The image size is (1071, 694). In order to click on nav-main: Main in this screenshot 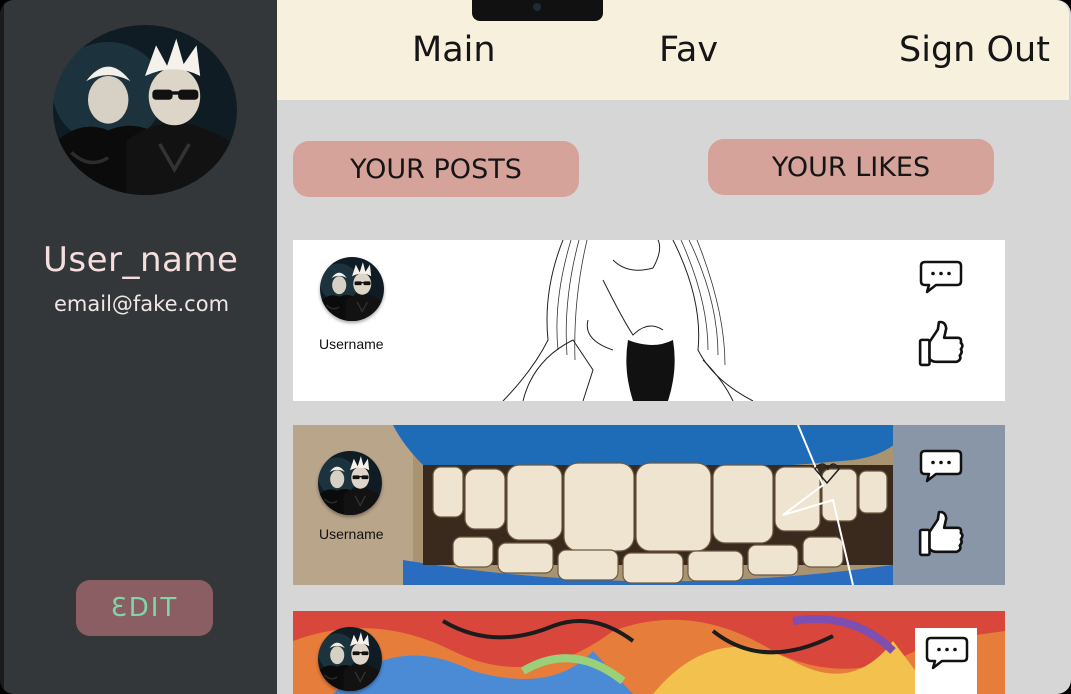, I will do `click(454, 50)`.